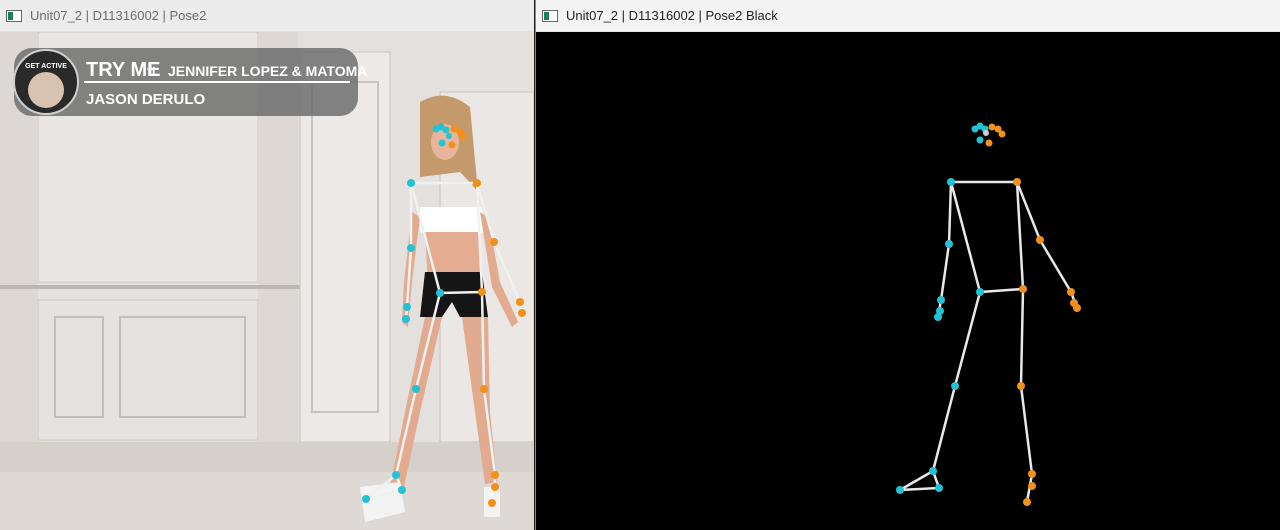  Describe the element at coordinates (908, 16) in the screenshot. I see `pose2-black-titlebar: Unit07_2 | D11316002 | Pose2 Black` at that location.